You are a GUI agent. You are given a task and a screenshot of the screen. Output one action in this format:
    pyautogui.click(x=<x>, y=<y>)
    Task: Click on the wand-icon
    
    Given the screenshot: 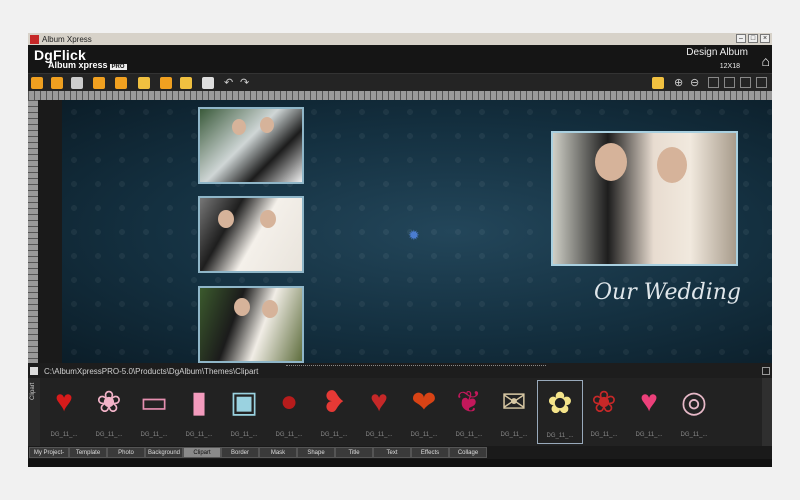 What is the action you would take?
    pyautogui.click(x=208, y=83)
    